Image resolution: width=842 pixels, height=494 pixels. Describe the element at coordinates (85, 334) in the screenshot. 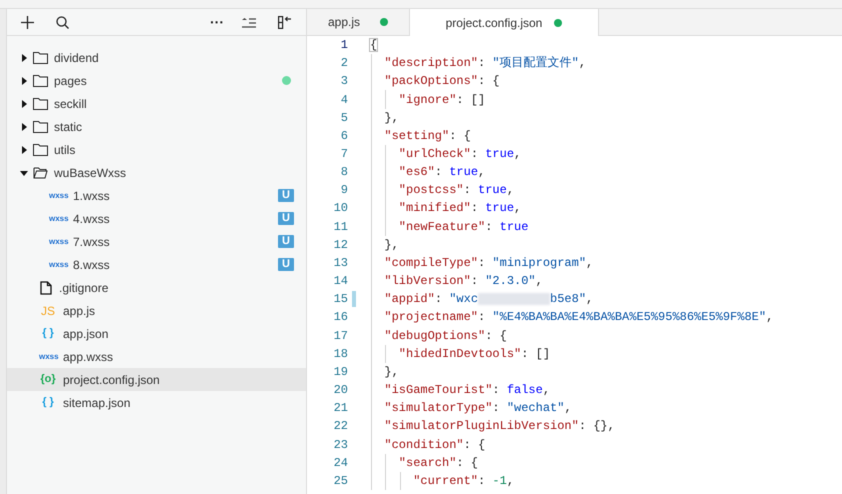

I see `file-name: app.json` at that location.